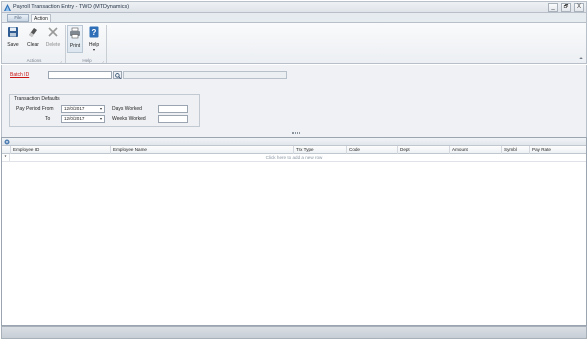 This screenshot has height=344, width=588. I want to click on print-label: Print, so click(75, 46).